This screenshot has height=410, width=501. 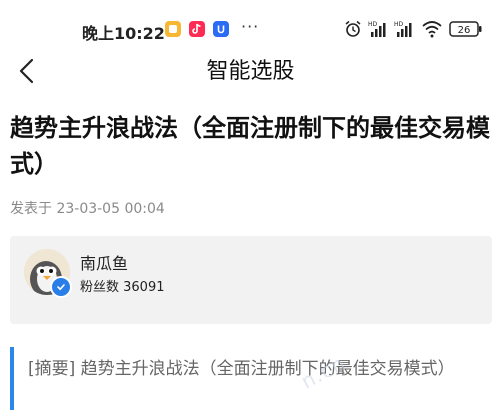 I want to click on battery-icon: 26, so click(x=466, y=31).